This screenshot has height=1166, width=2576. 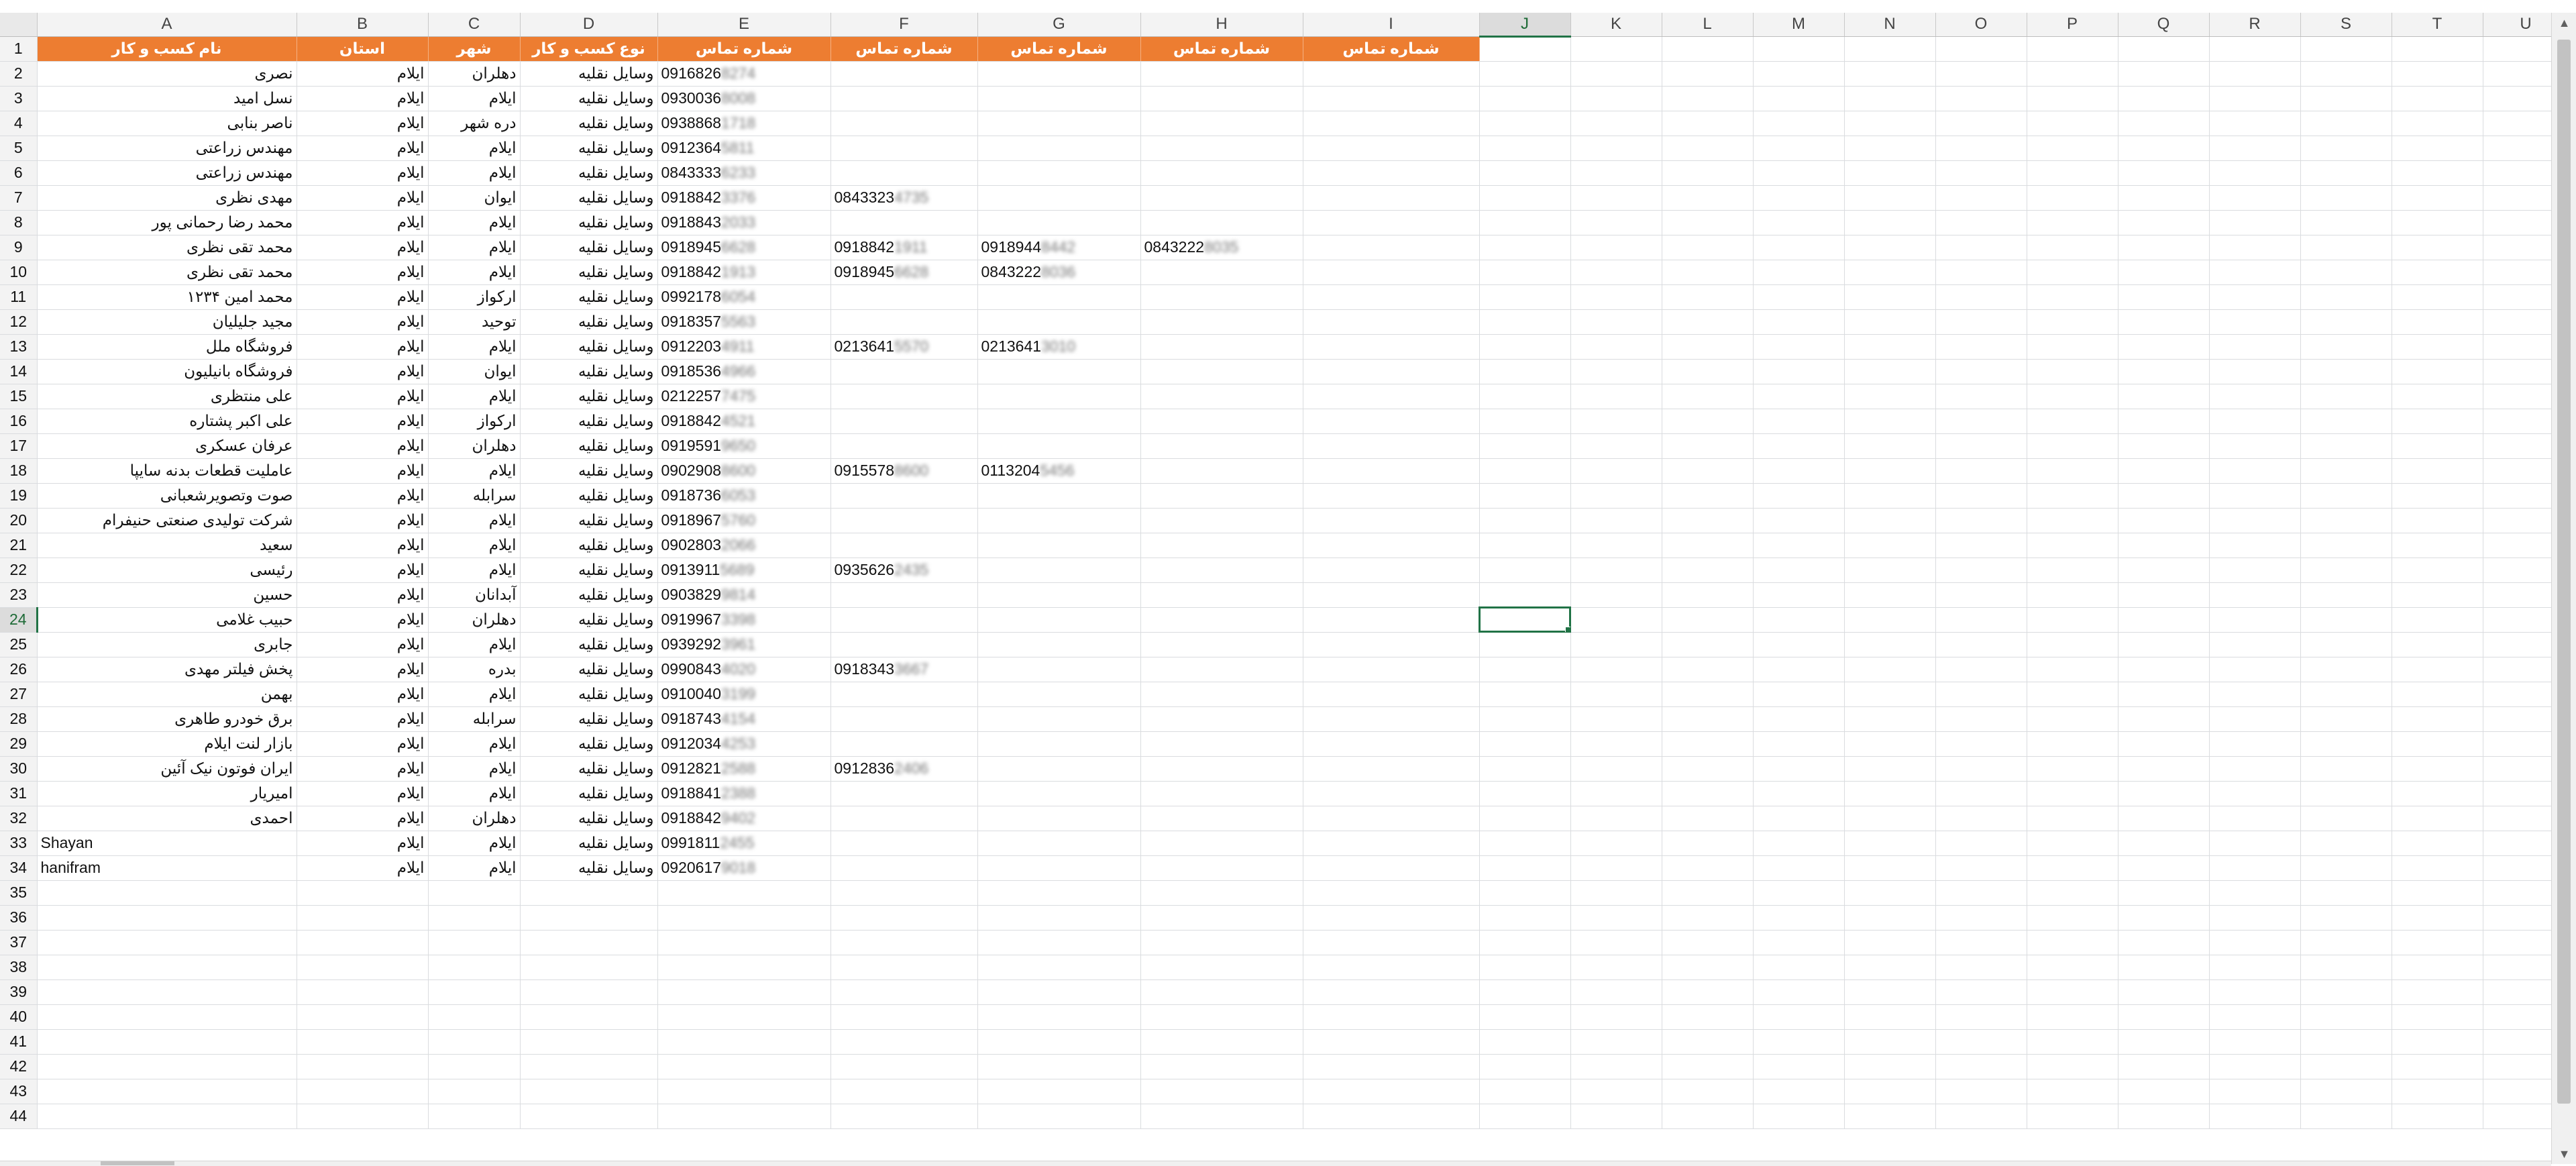 What do you see at coordinates (474, 446) in the screenshot?
I see `cell-c17: دهلران` at bounding box center [474, 446].